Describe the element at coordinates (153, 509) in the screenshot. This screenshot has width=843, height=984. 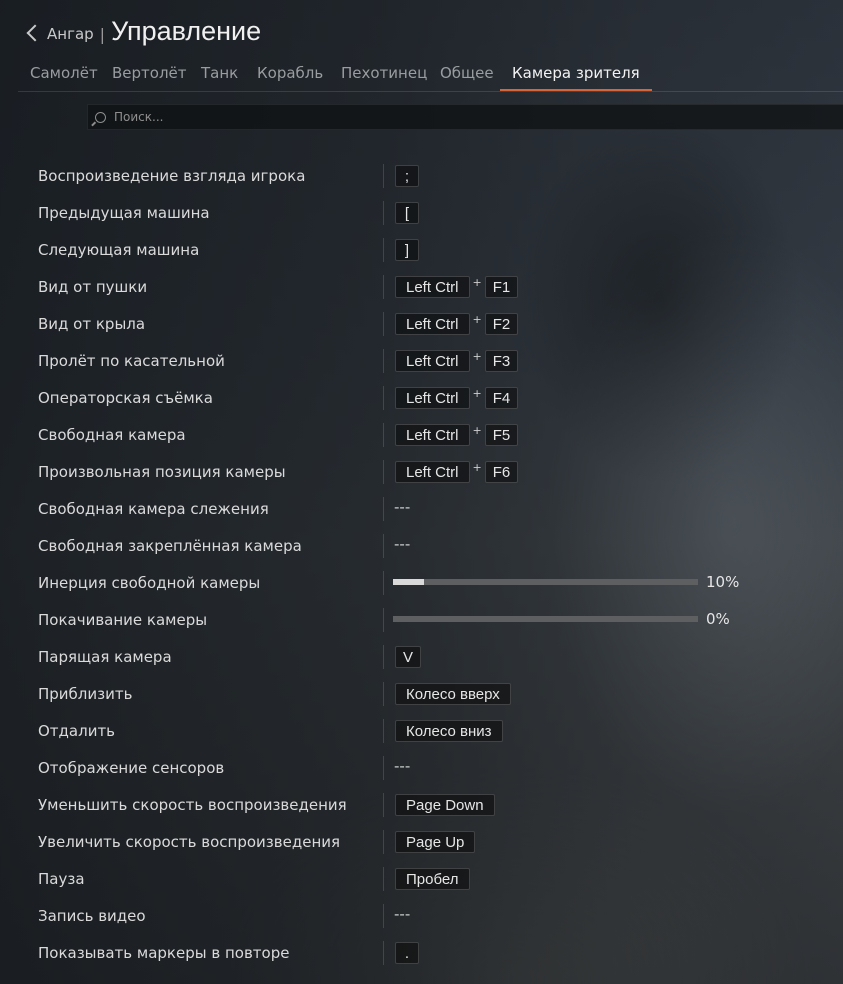
I see `control-label: Свободная камера слежения` at that location.